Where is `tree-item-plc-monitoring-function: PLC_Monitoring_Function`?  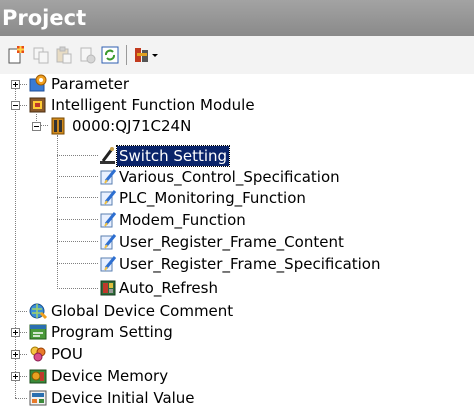 tree-item-plc-monitoring-function: PLC_Monitoring_Function is located at coordinates (180, 198).